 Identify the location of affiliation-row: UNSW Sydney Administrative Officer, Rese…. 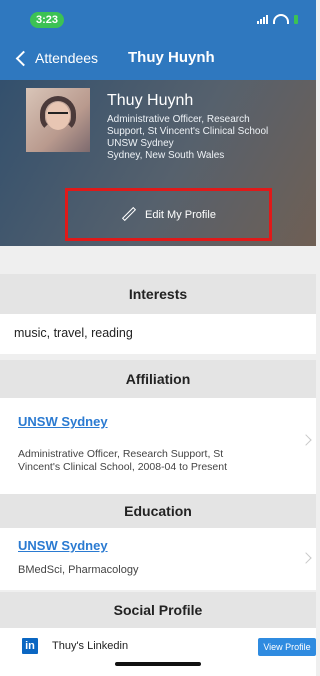
(158, 446).